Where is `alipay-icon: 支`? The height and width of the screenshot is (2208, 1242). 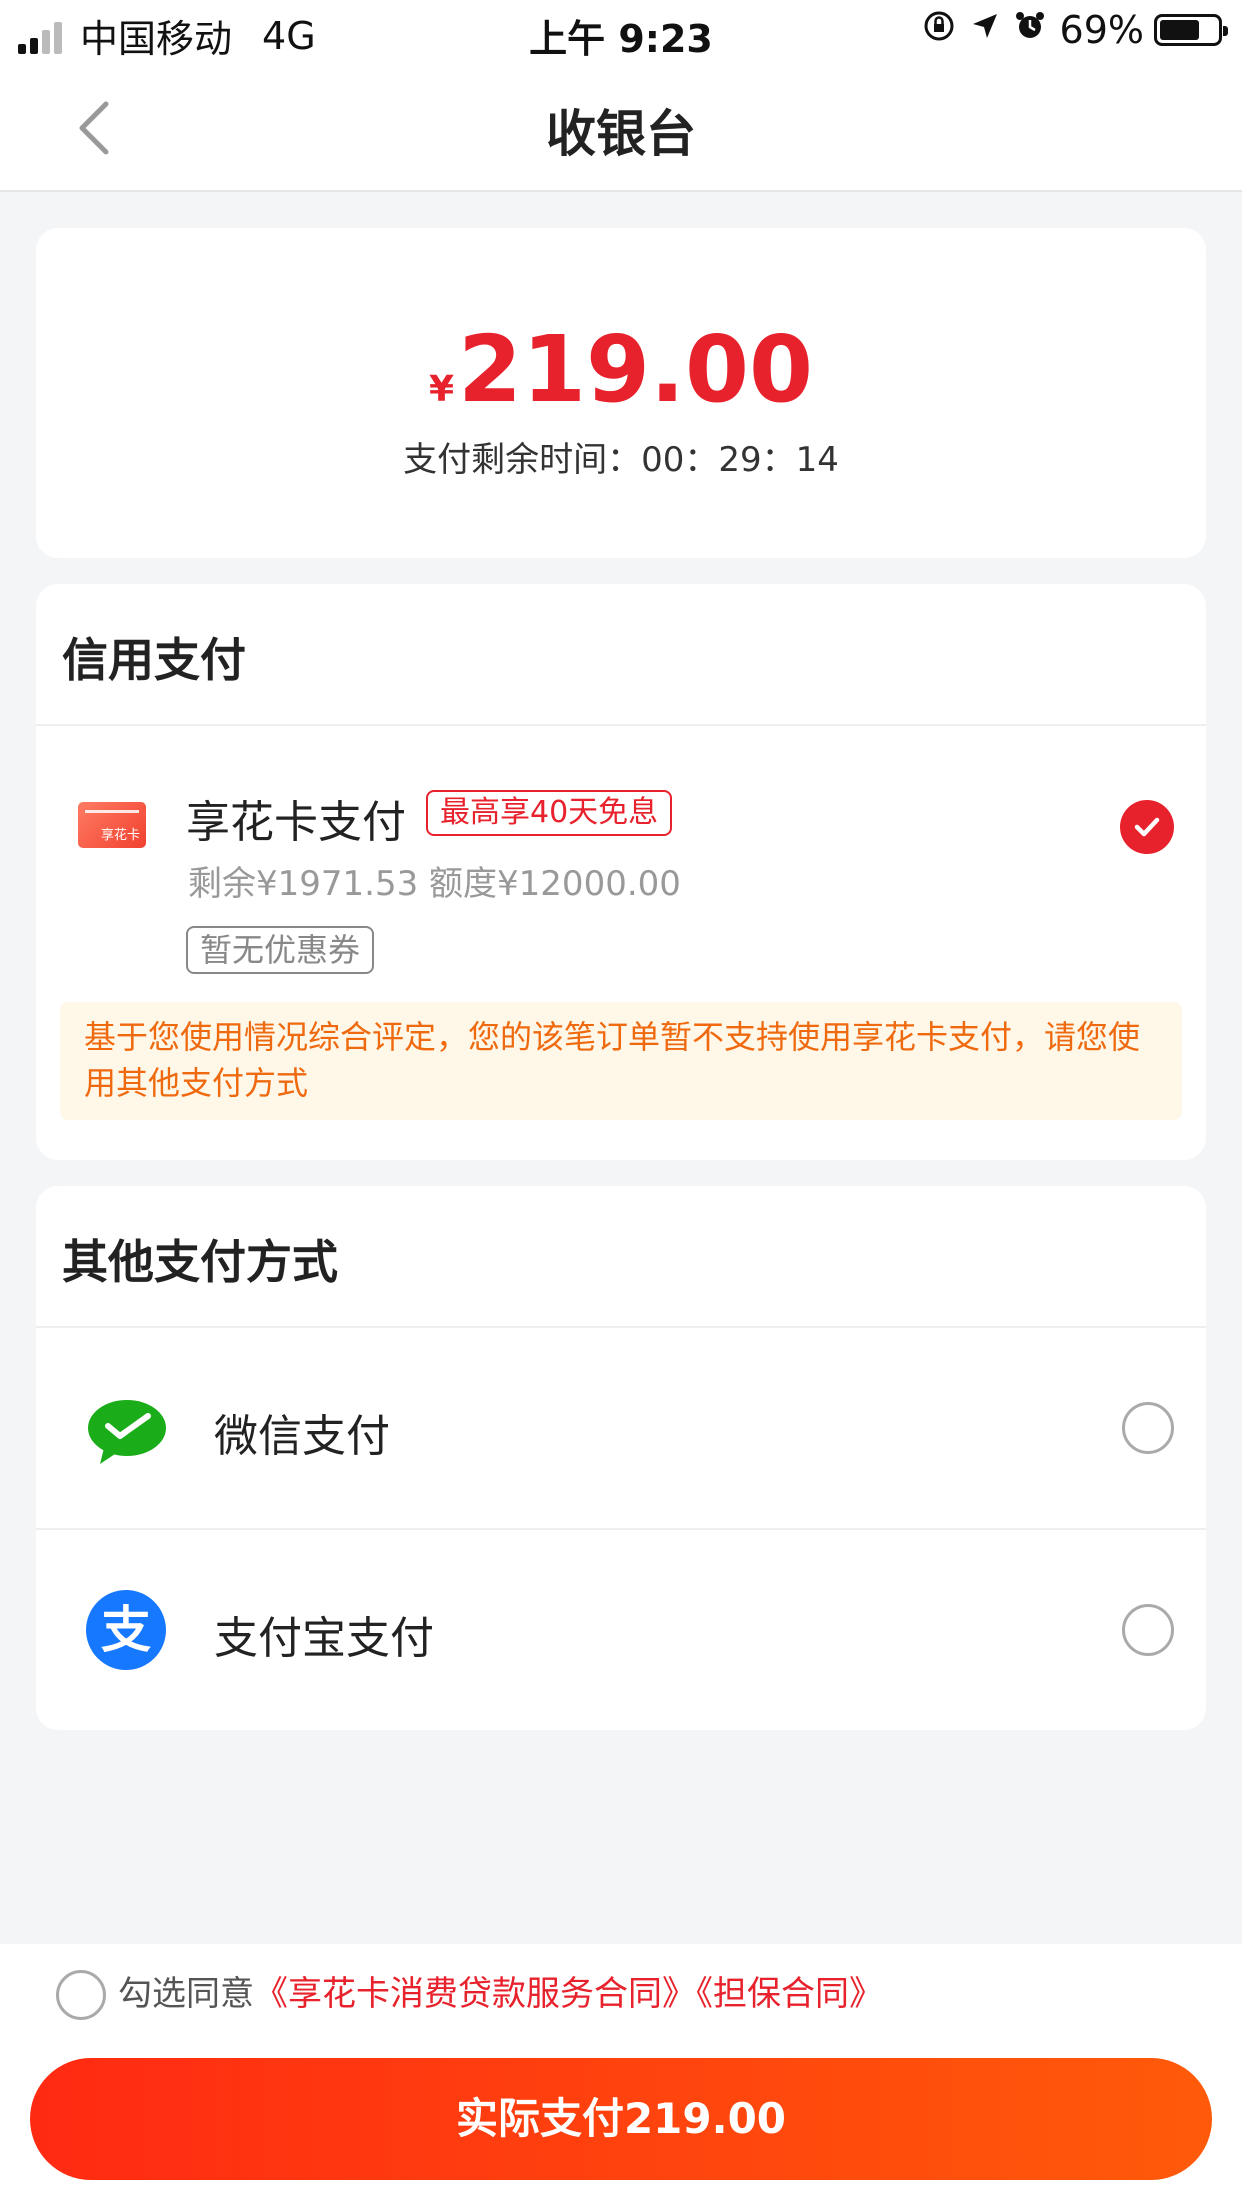 alipay-icon: 支 is located at coordinates (126, 1630).